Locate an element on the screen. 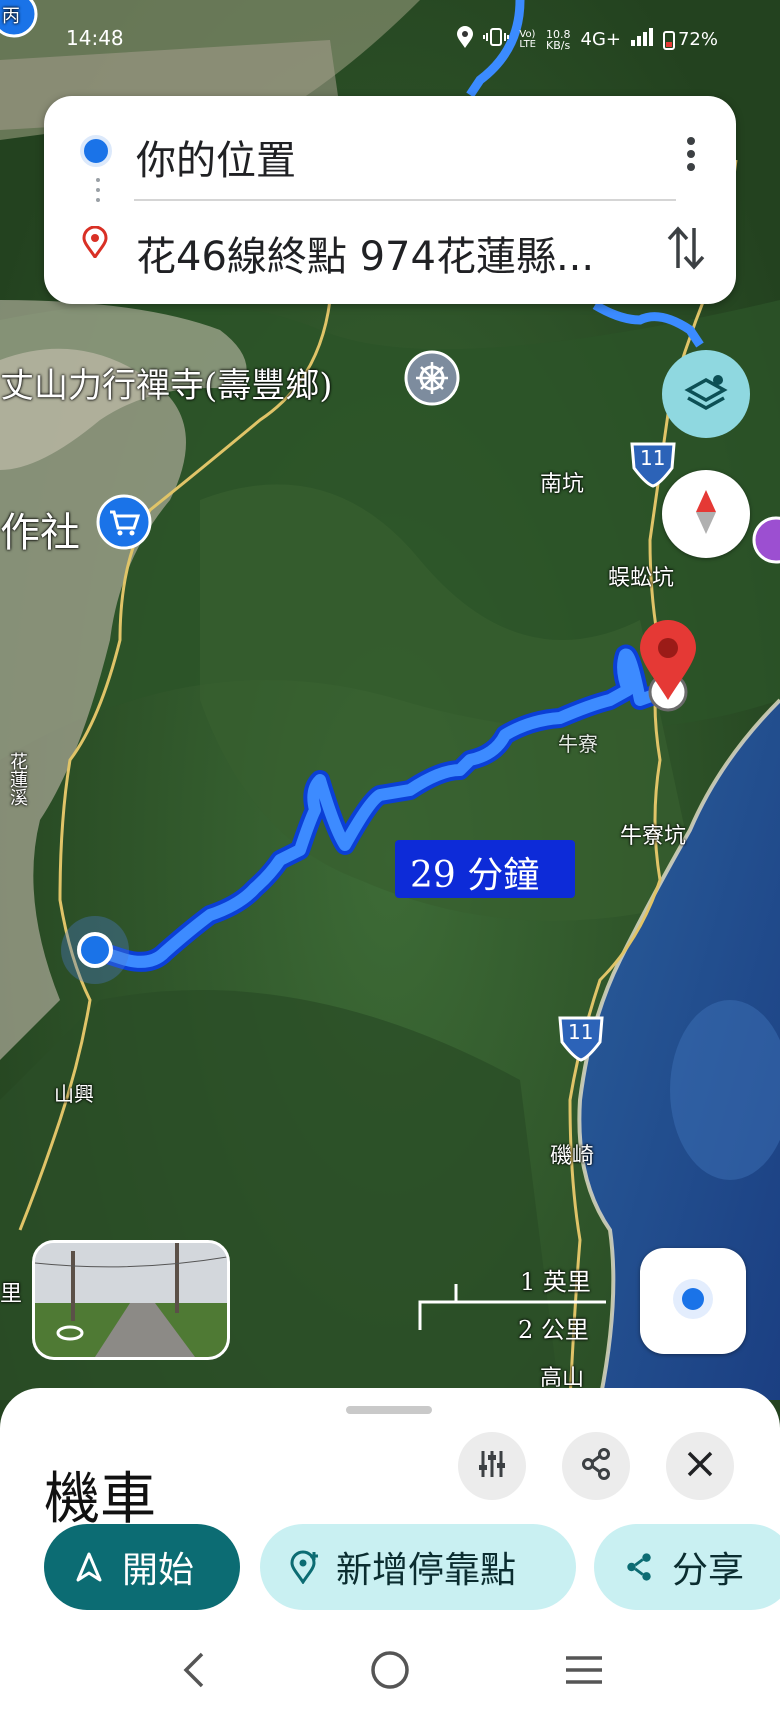  map-label-temple: 丈山力行禪寺(壽豐鄉) is located at coordinates (166, 386).